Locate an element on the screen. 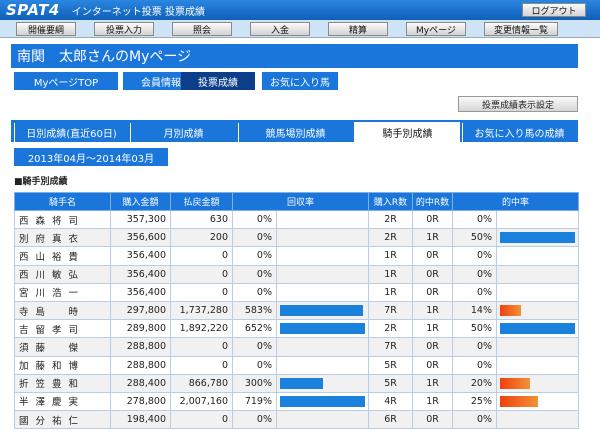 Image resolution: width=600 pixels, height=442 pixels. col-jockey-name: 騎手名 is located at coordinates (62, 201).